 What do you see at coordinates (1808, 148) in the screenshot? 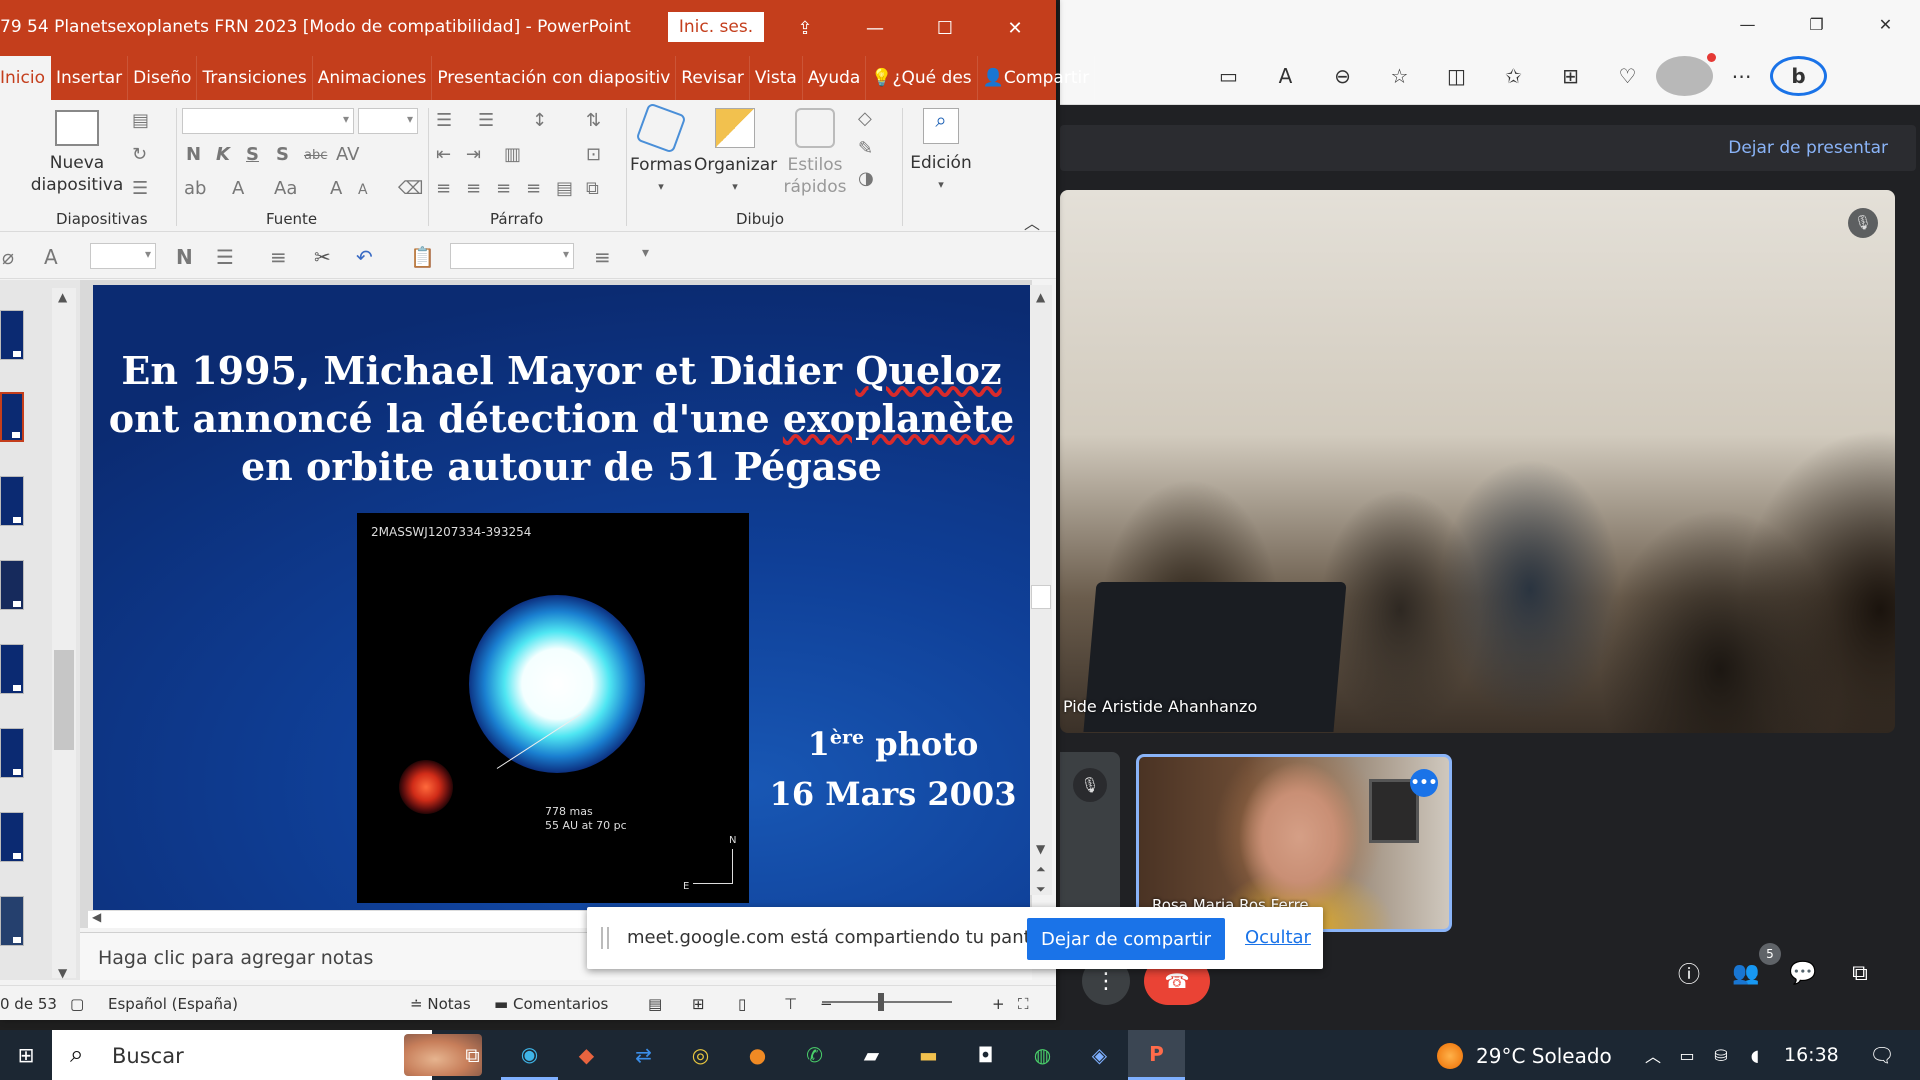
I see `stop-presenting-button: Dejar de presentar` at bounding box center [1808, 148].